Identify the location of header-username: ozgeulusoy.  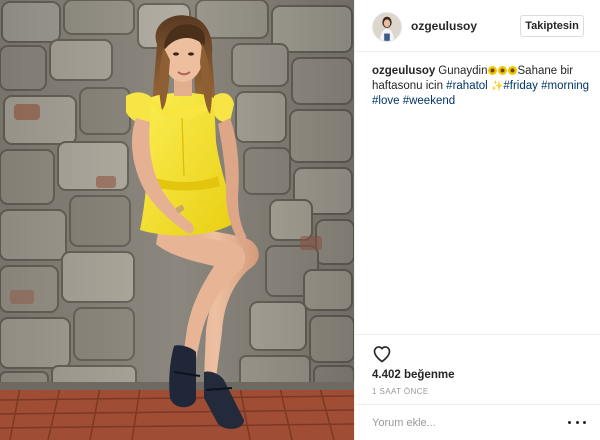
(444, 26).